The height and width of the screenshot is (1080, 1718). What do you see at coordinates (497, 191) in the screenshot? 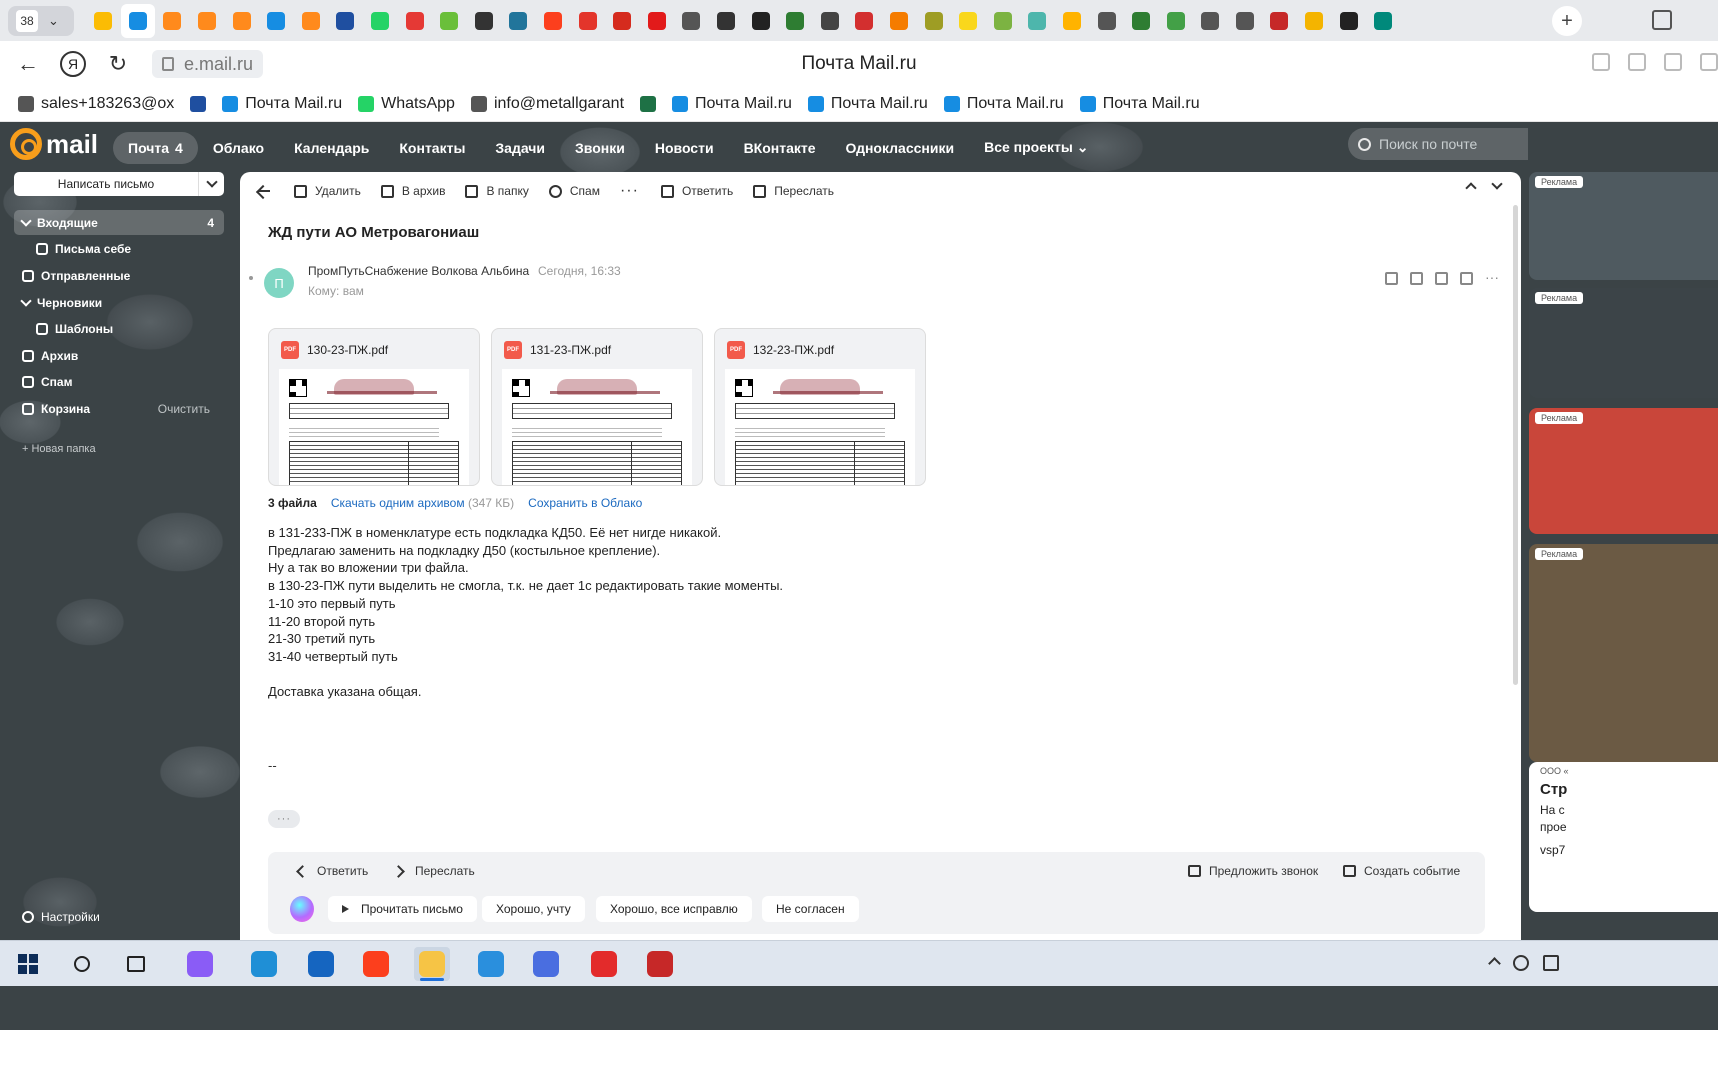
I see `move-to-folder-button: В папку` at bounding box center [497, 191].